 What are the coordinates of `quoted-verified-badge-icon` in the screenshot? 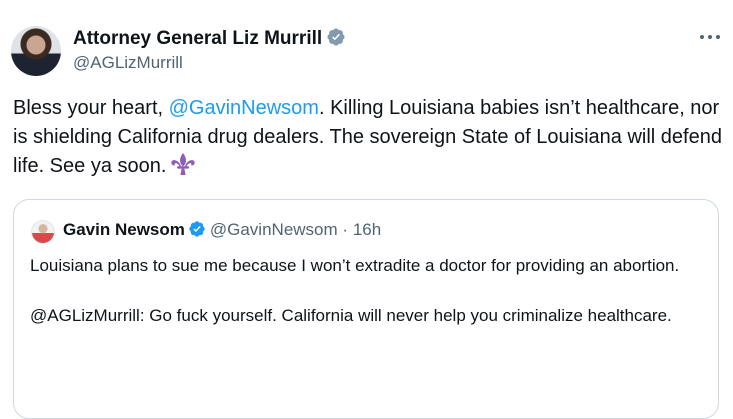 It's located at (197, 229).